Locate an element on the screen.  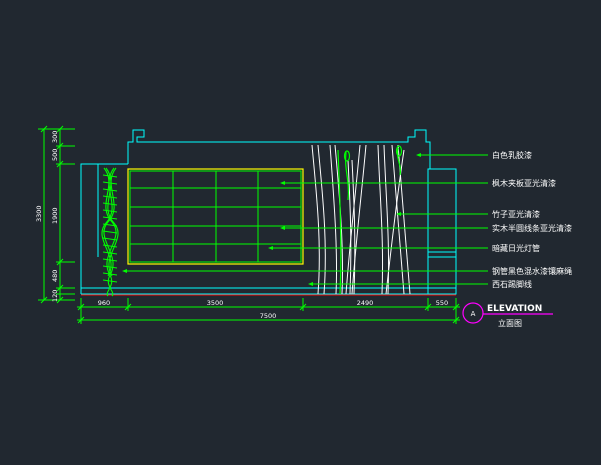
dim-3500: 3500 is located at coordinates (215, 303).